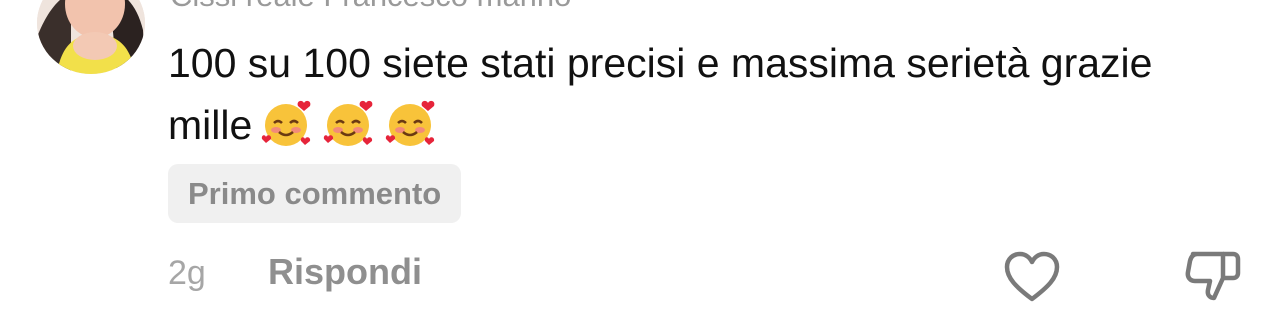  I want to click on heart-icon, so click(1032, 276).